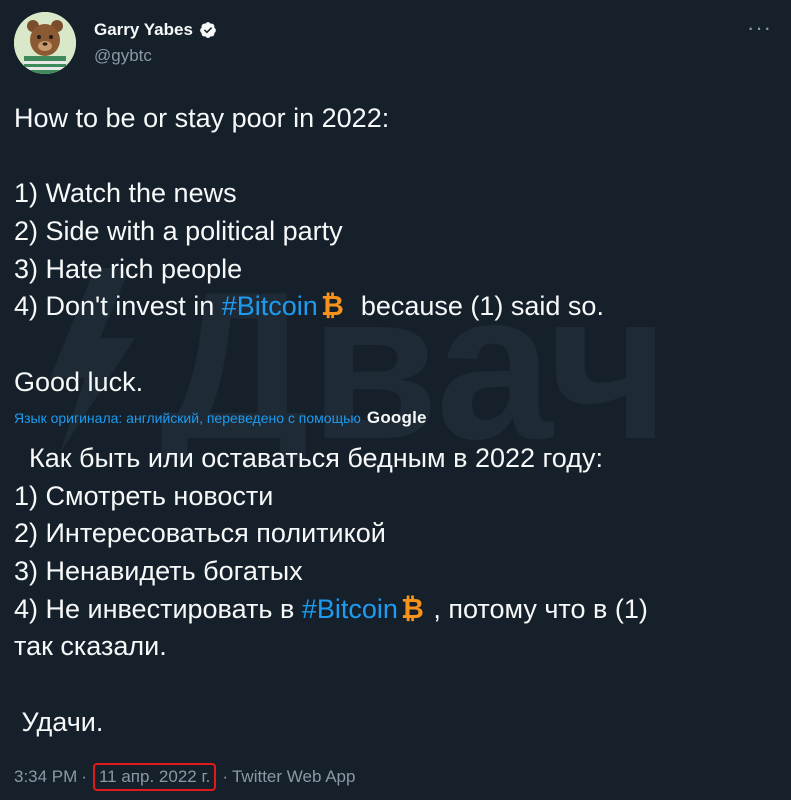 The height and width of the screenshot is (800, 791). Describe the element at coordinates (125, 193) in the screenshot. I see `tweet-line: 1) Watch the news` at that location.